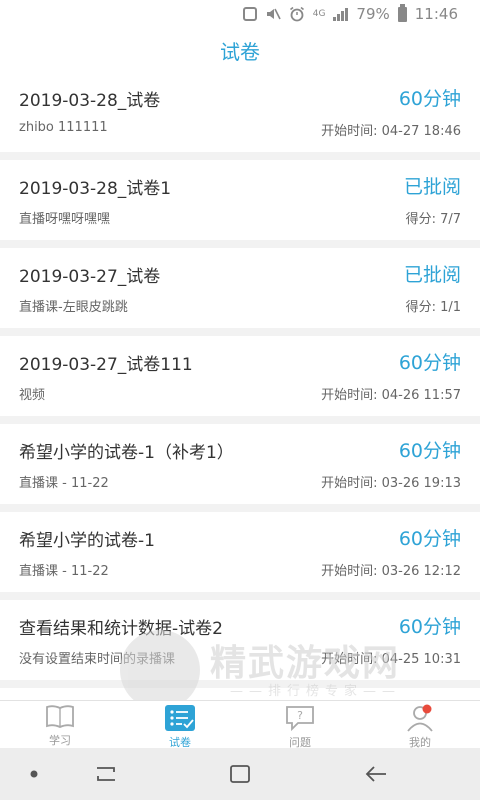 The image size is (480, 800). I want to click on page-title: 试卷, so click(240, 51).